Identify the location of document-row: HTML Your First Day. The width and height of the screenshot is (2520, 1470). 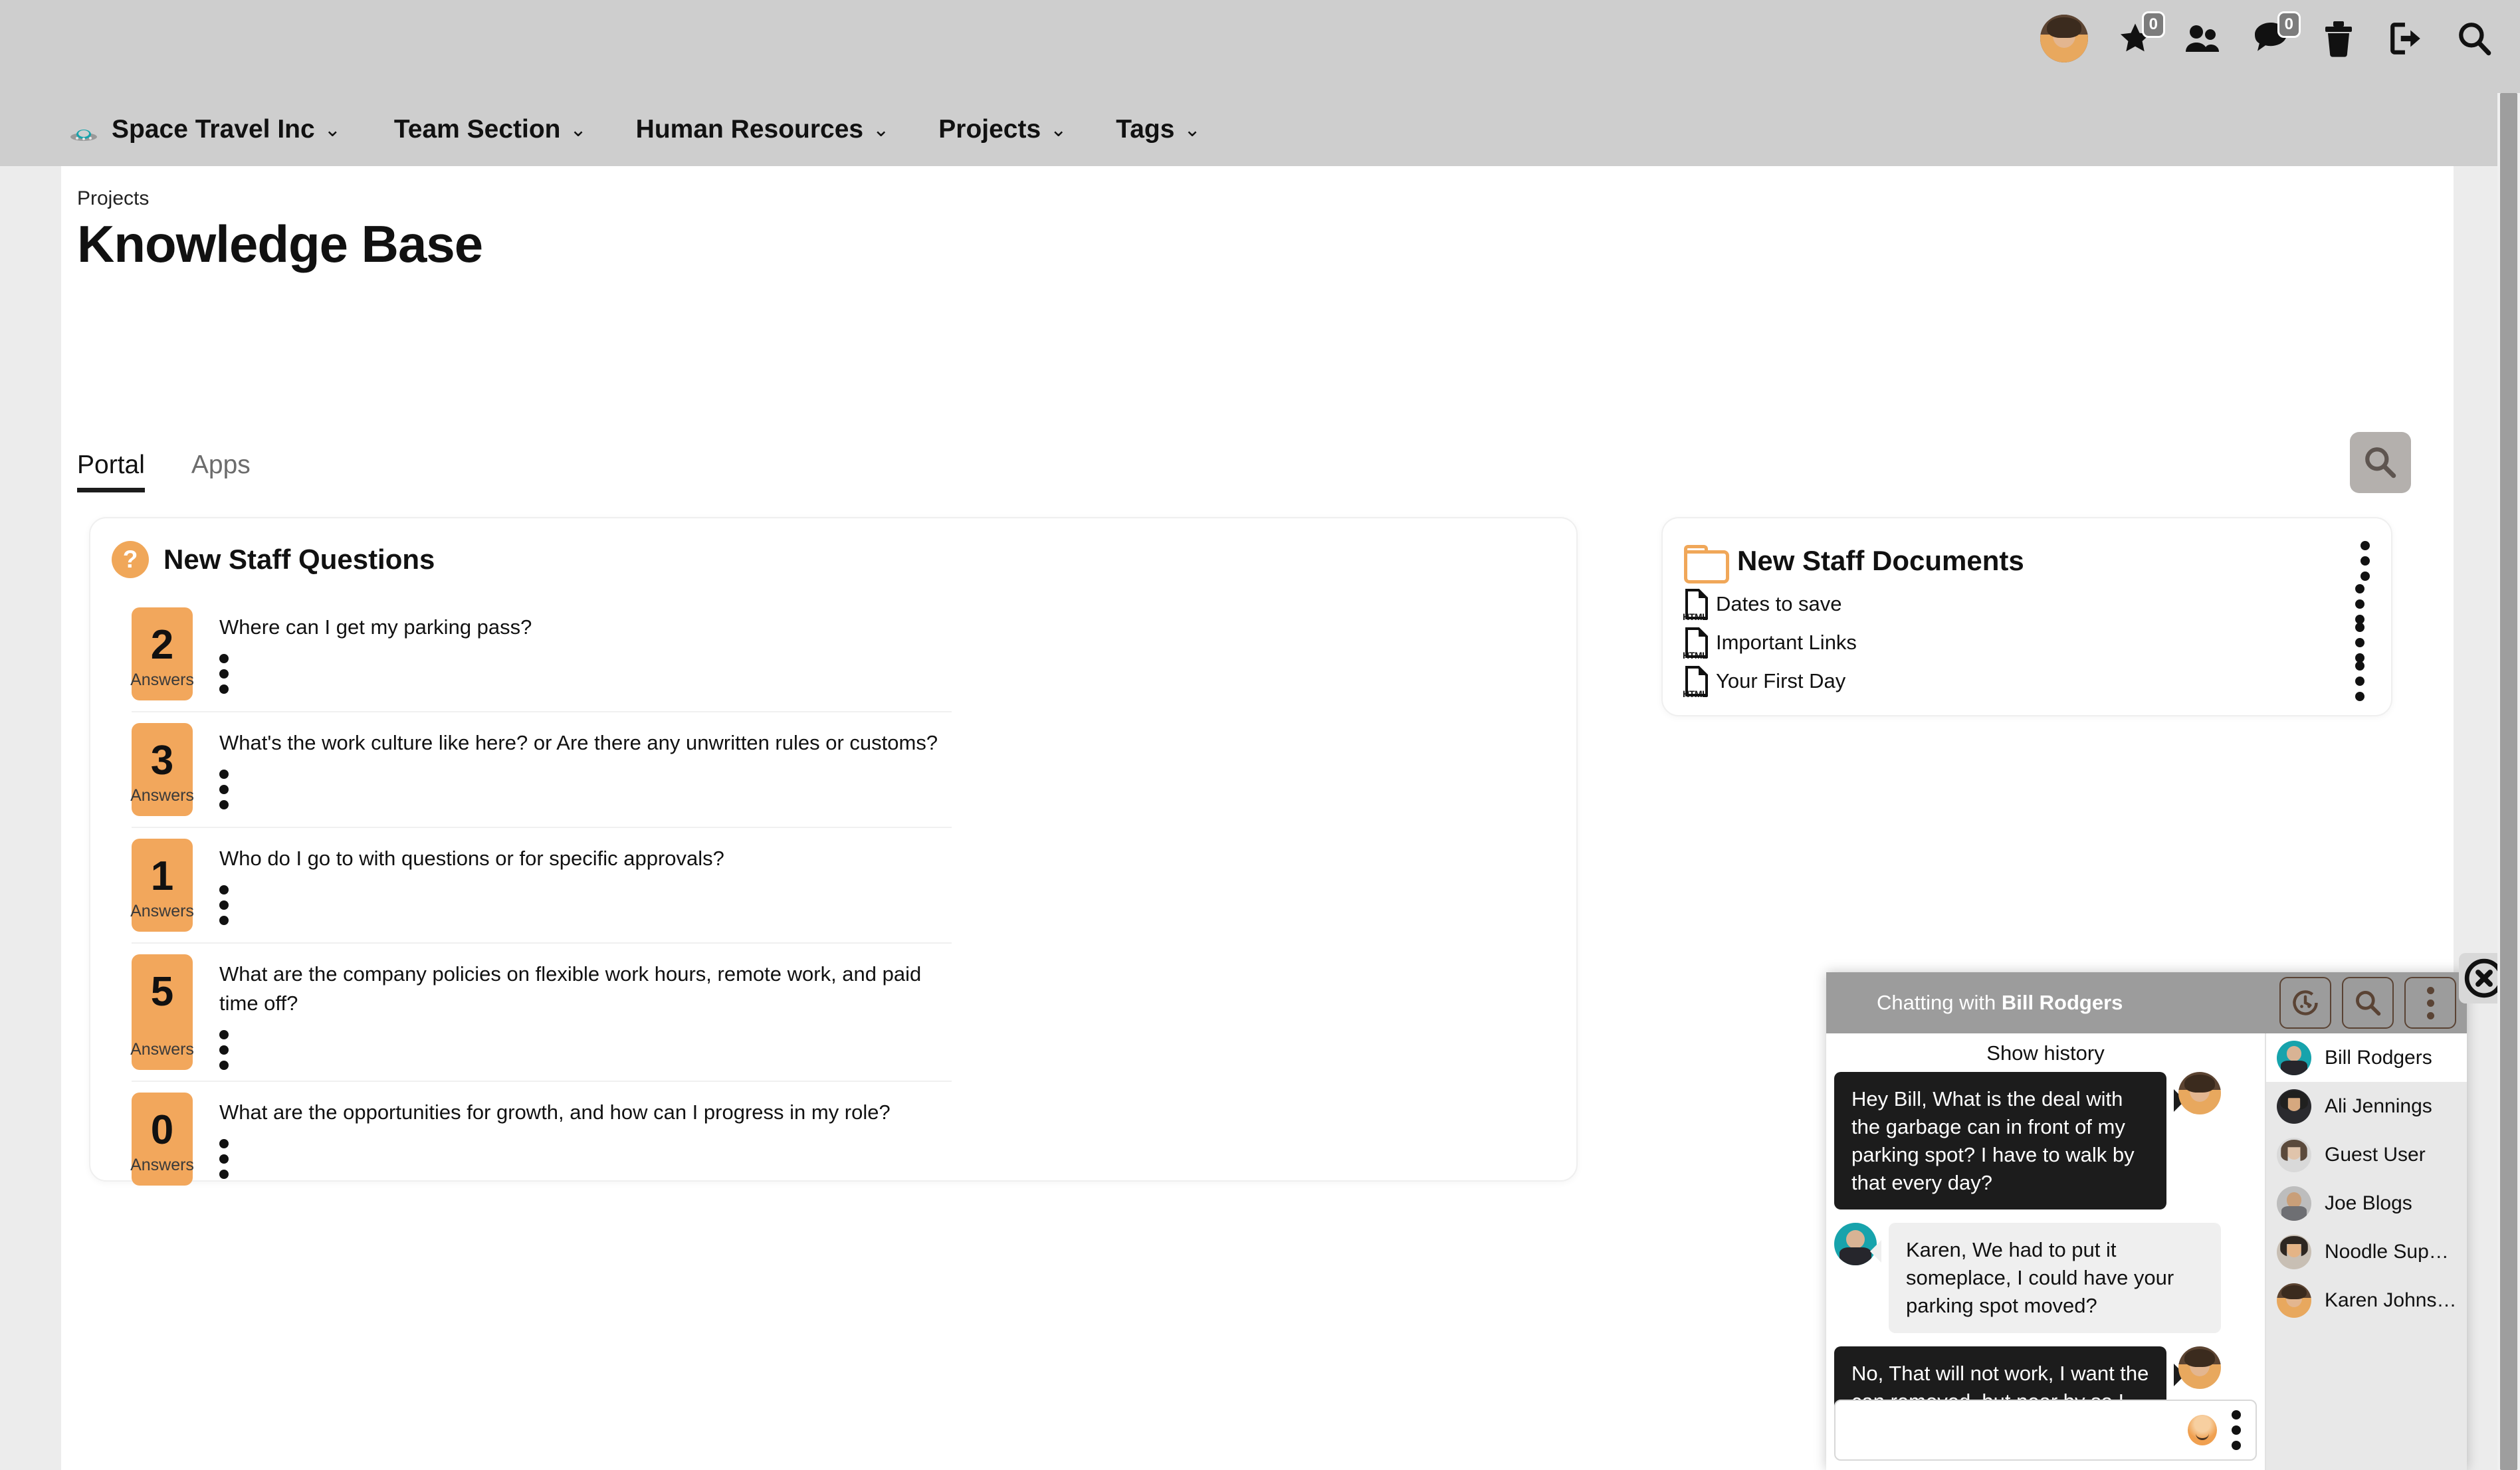
(2027, 681).